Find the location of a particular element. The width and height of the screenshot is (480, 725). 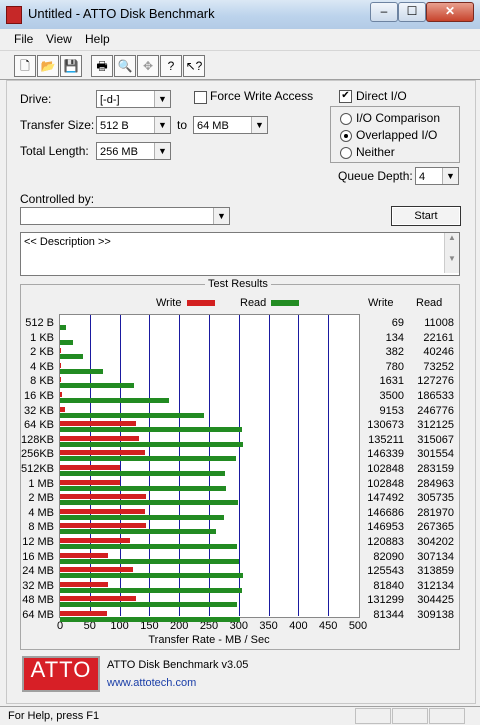

menu-help: Help is located at coordinates (97, 39).